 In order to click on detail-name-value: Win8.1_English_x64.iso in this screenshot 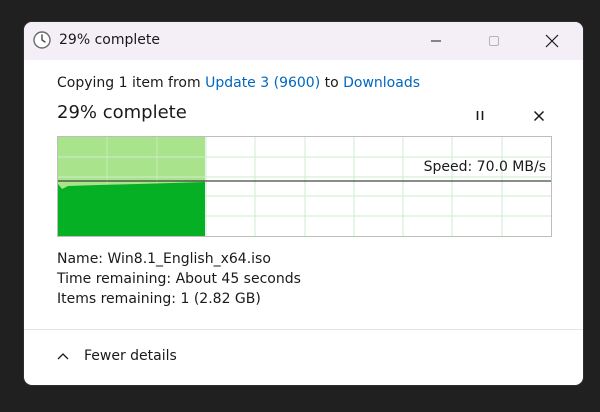, I will do `click(189, 259)`.